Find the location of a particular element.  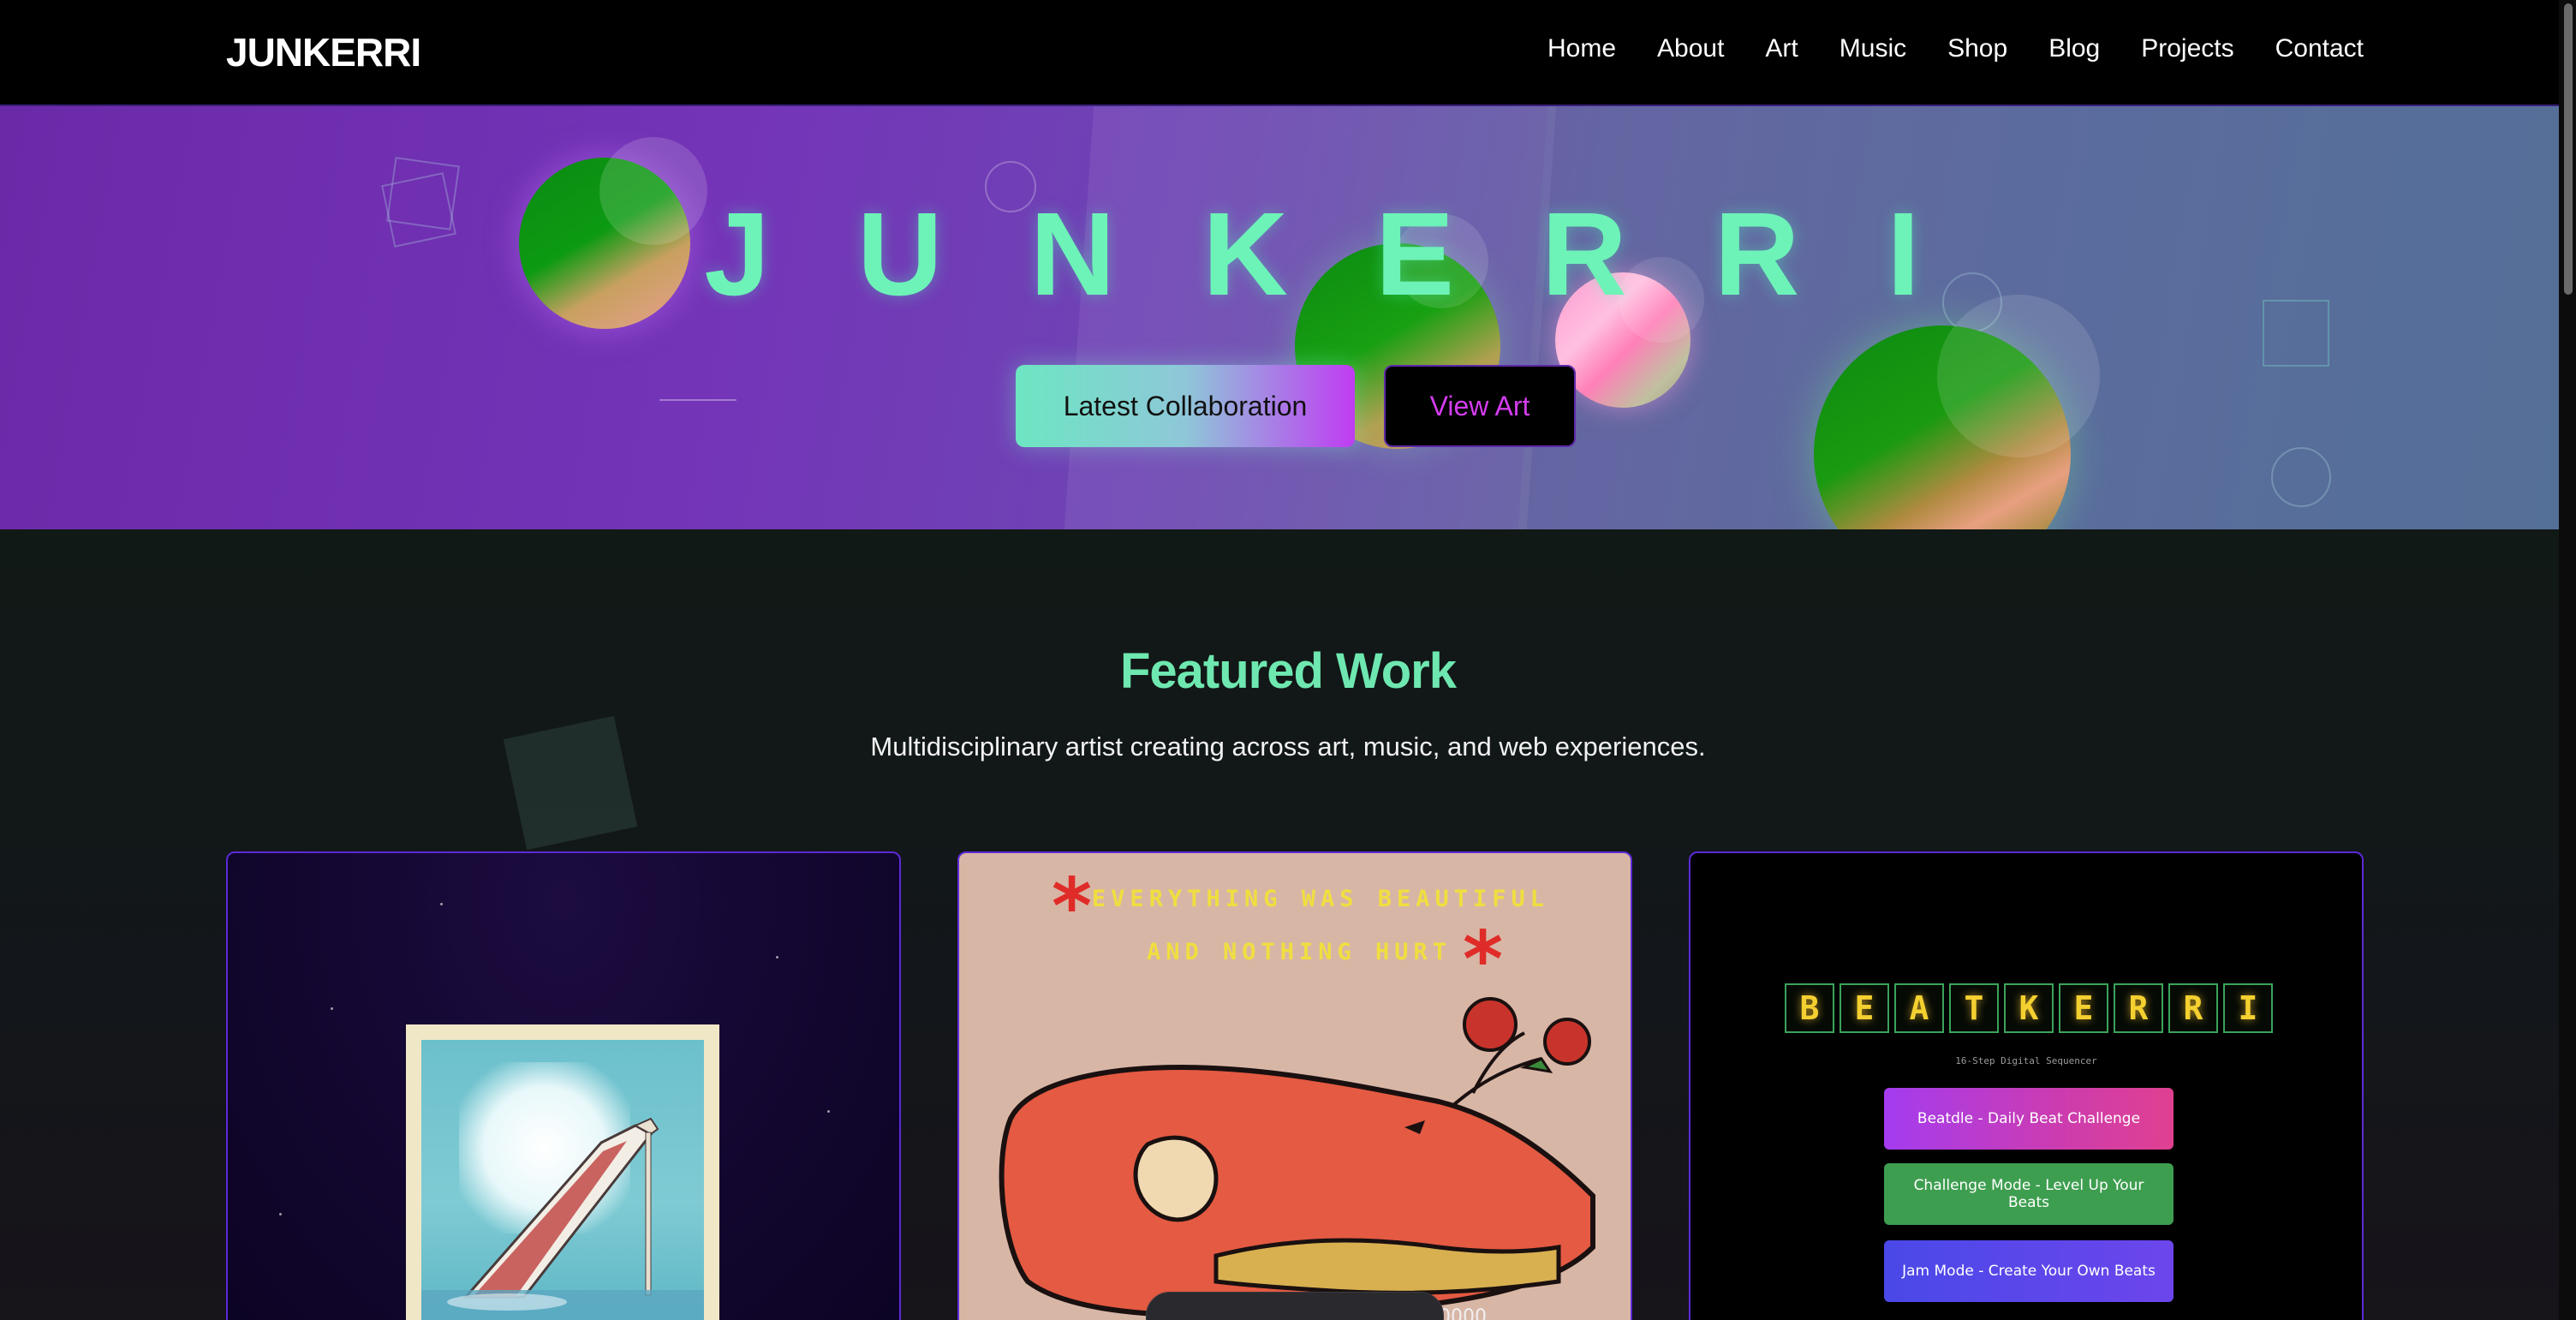

hero-title: JUNKERRI is located at coordinates (1355, 254).